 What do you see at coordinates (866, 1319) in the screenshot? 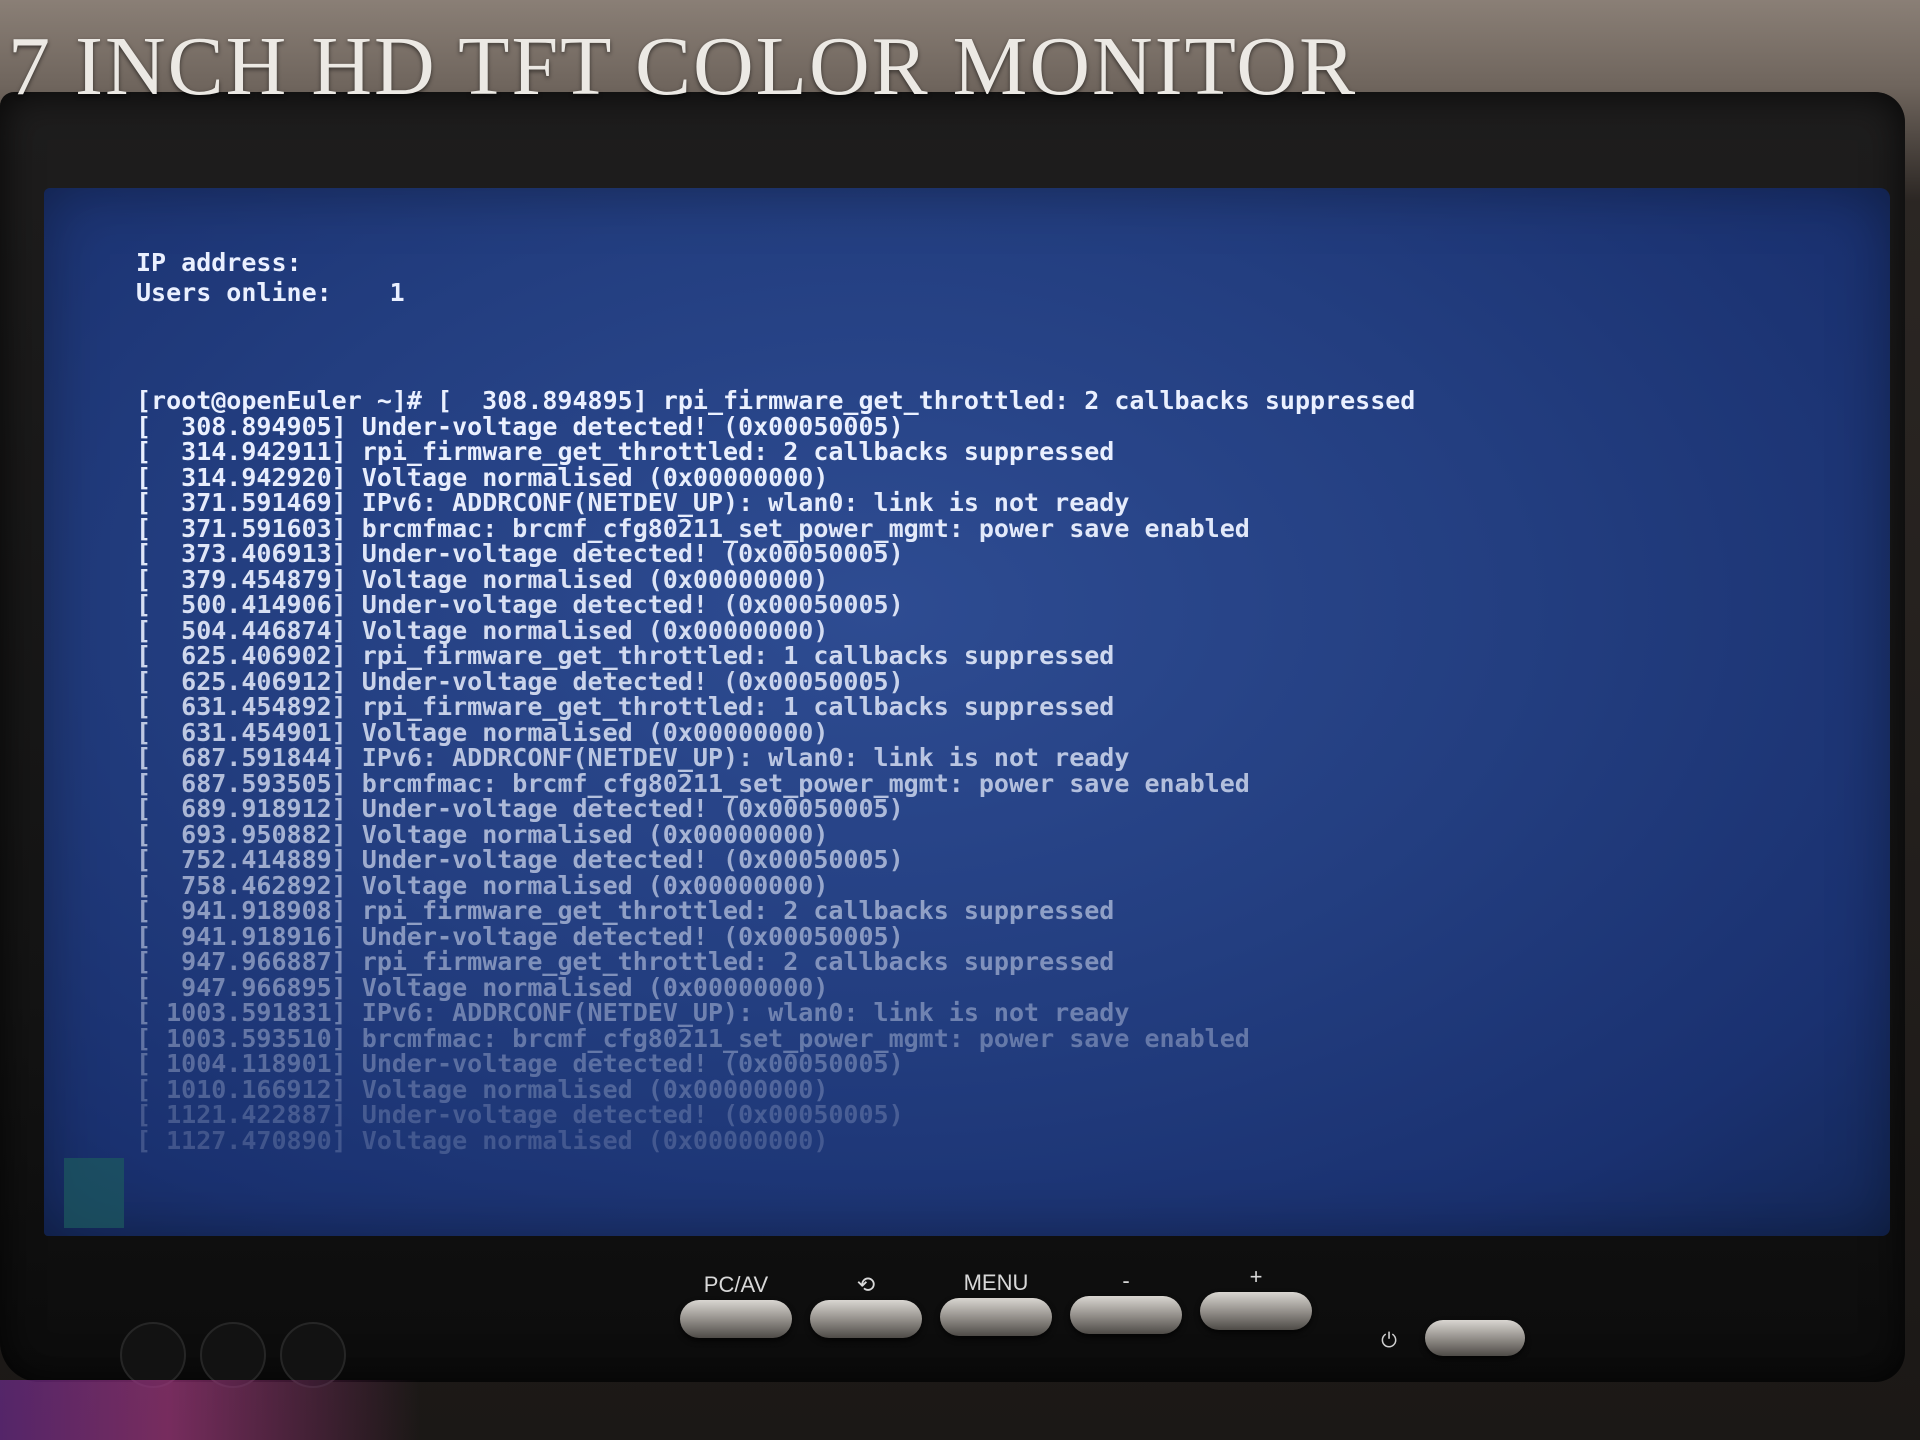
I see `rotate-button` at bounding box center [866, 1319].